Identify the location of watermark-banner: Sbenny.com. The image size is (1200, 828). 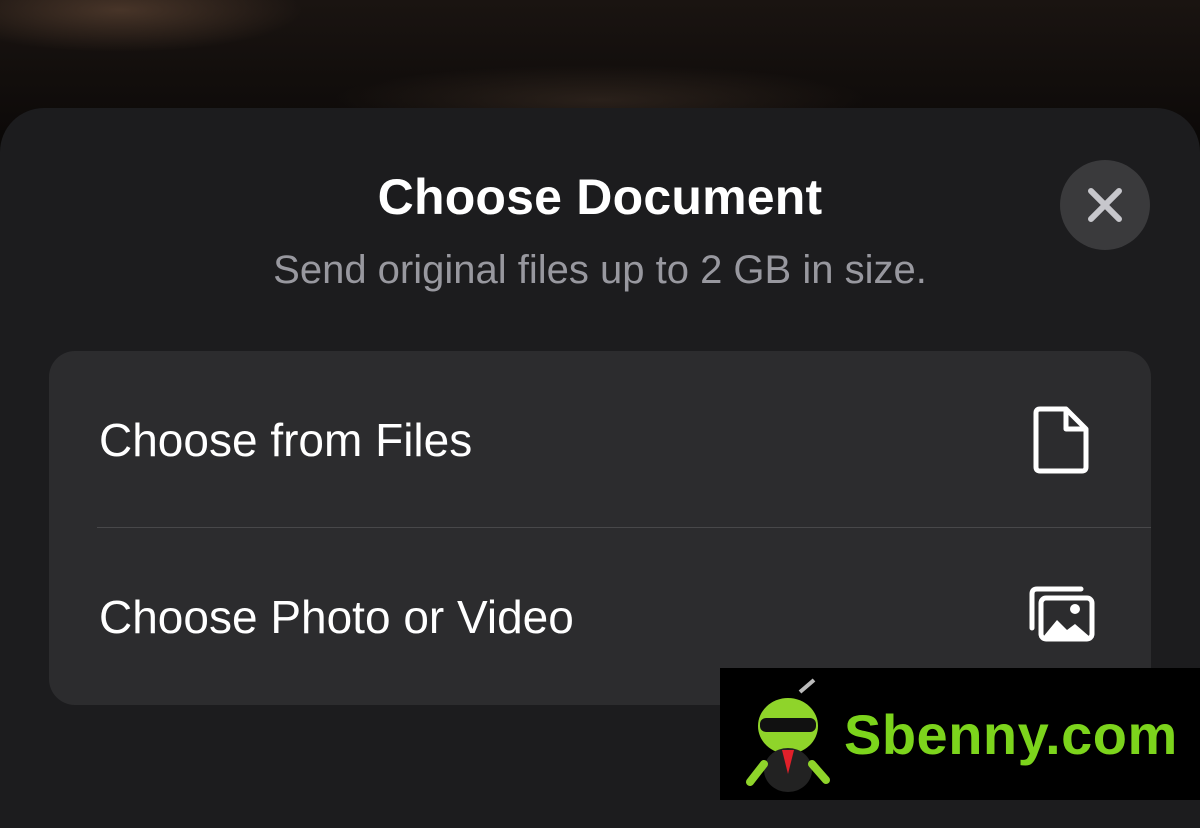
(960, 734).